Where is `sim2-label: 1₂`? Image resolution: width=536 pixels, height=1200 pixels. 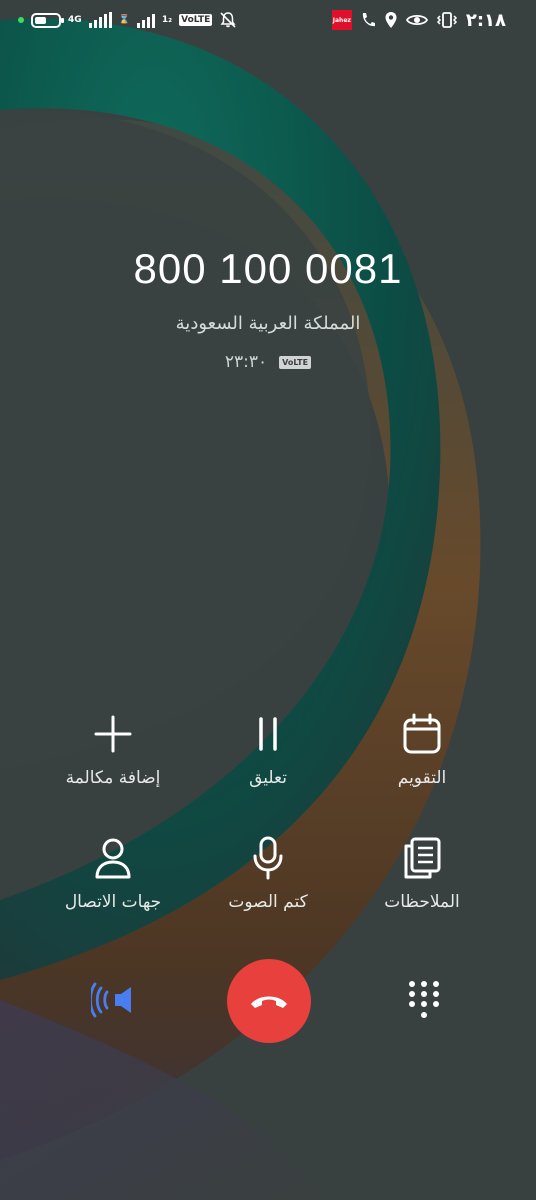
sim2-label: 1₂ is located at coordinates (167, 19).